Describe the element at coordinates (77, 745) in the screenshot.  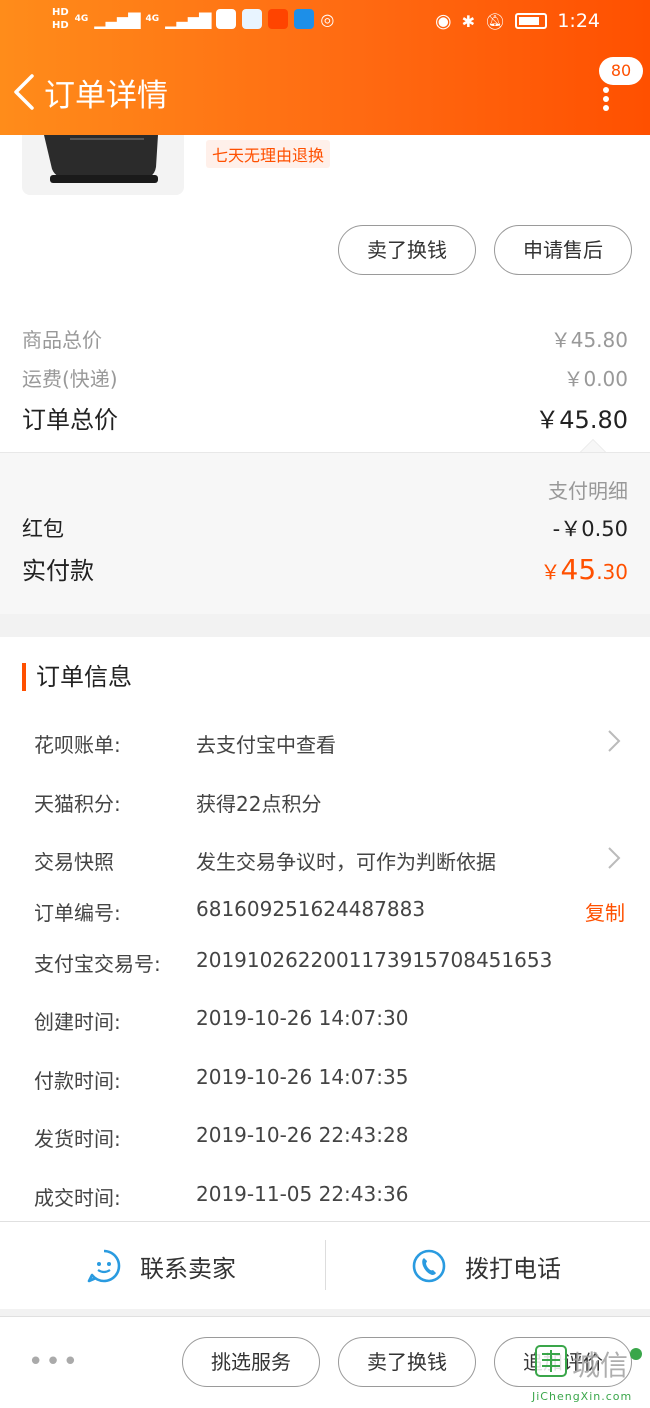
I see `huabei-label: 花呗账单:` at that location.